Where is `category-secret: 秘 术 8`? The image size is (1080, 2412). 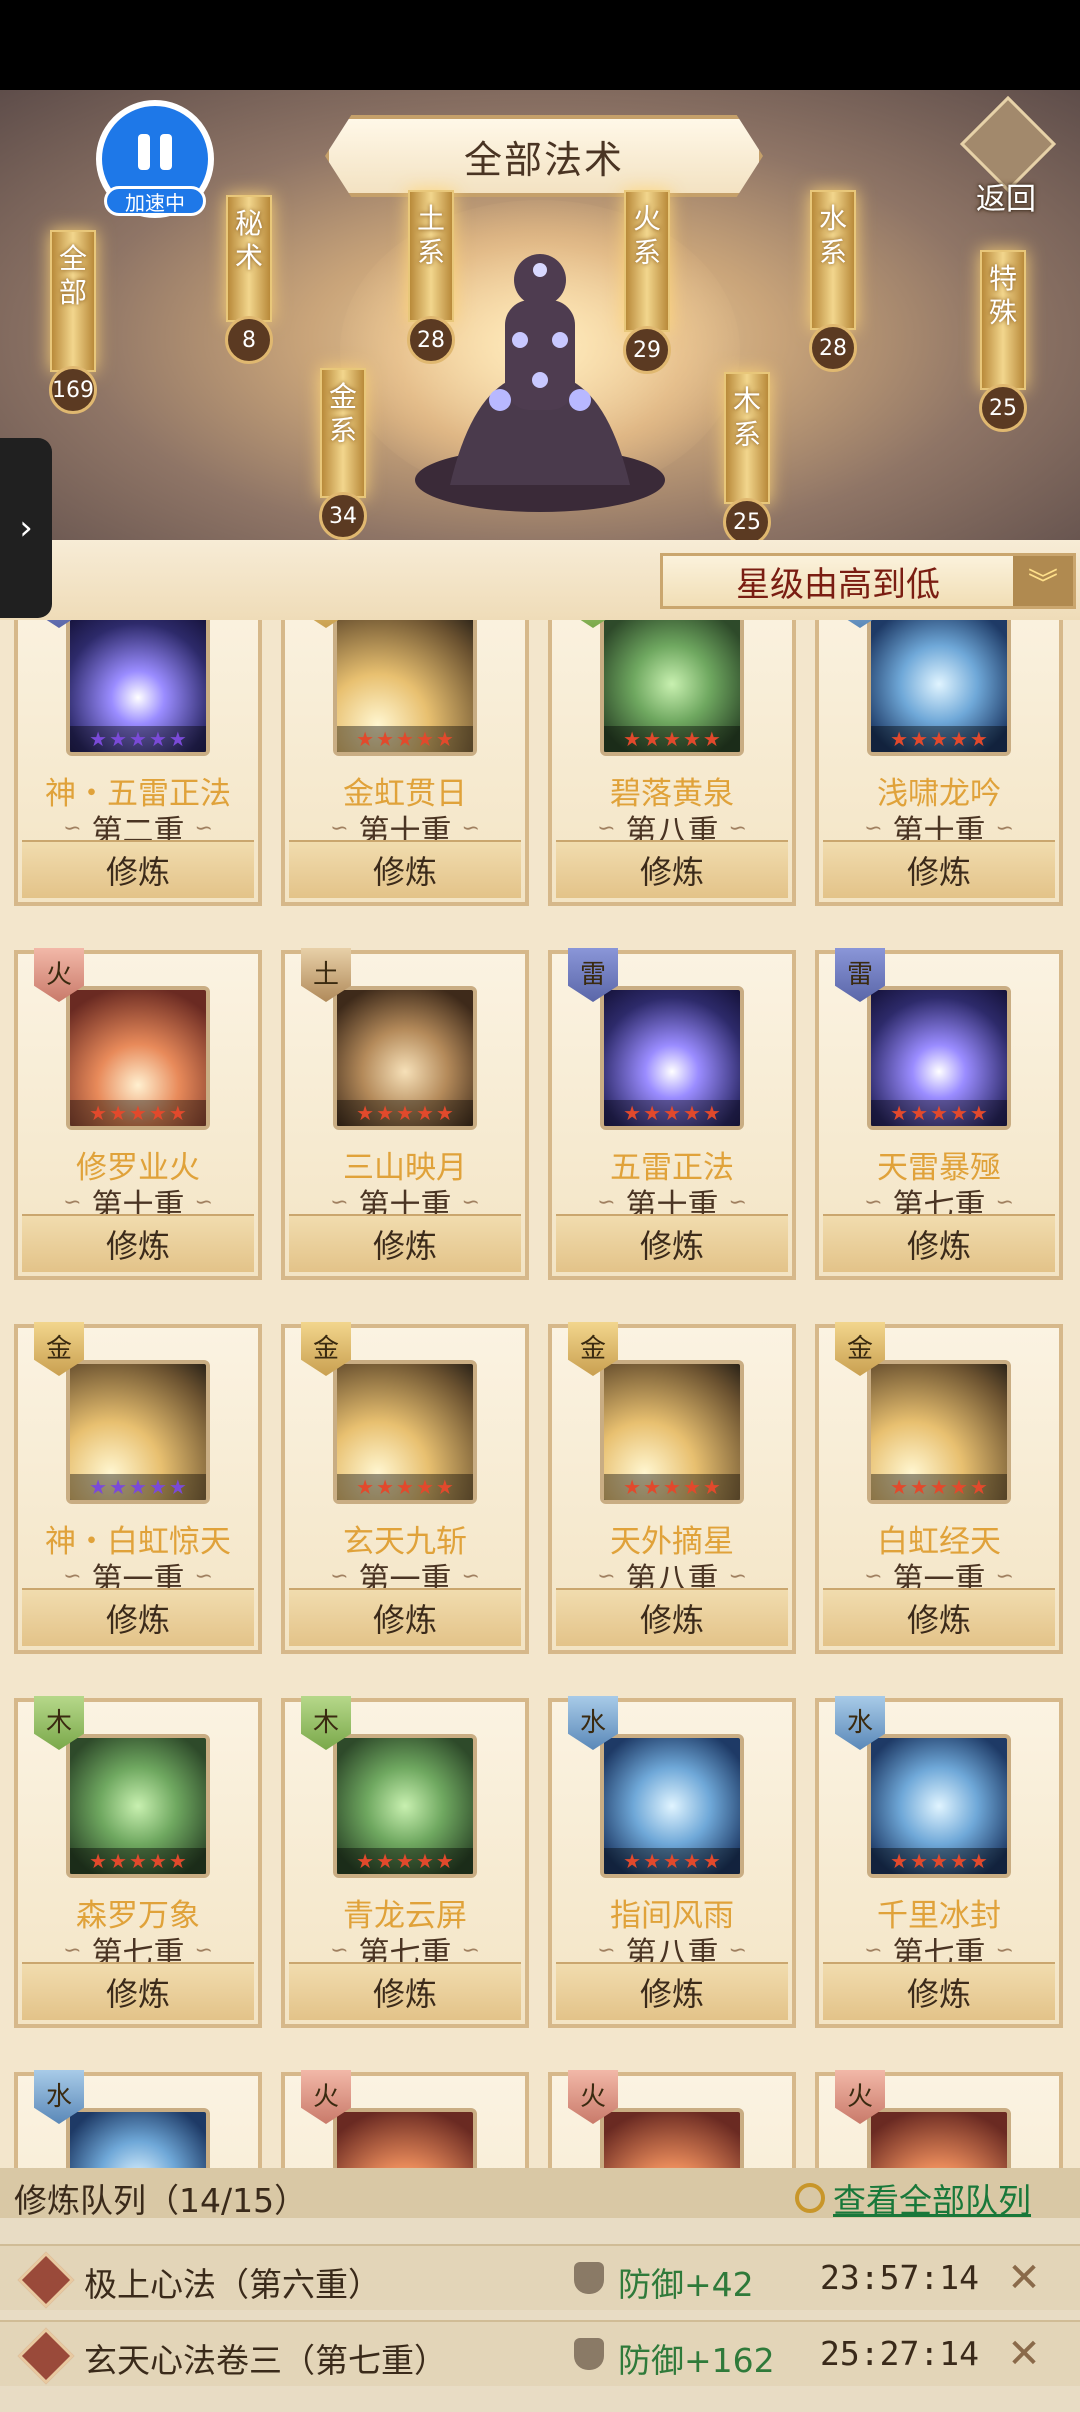 category-secret: 秘 术 8 is located at coordinates (249, 279).